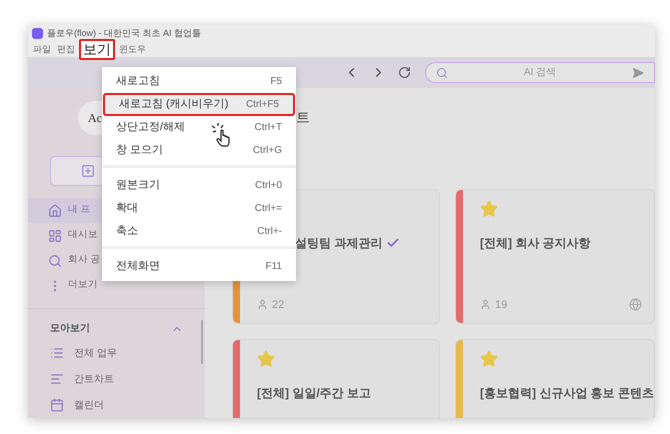  What do you see at coordinates (124, 33) in the screenshot?
I see `window-title: 플로우(flow) - 대한민국 최초 AI 협업툴` at bounding box center [124, 33].